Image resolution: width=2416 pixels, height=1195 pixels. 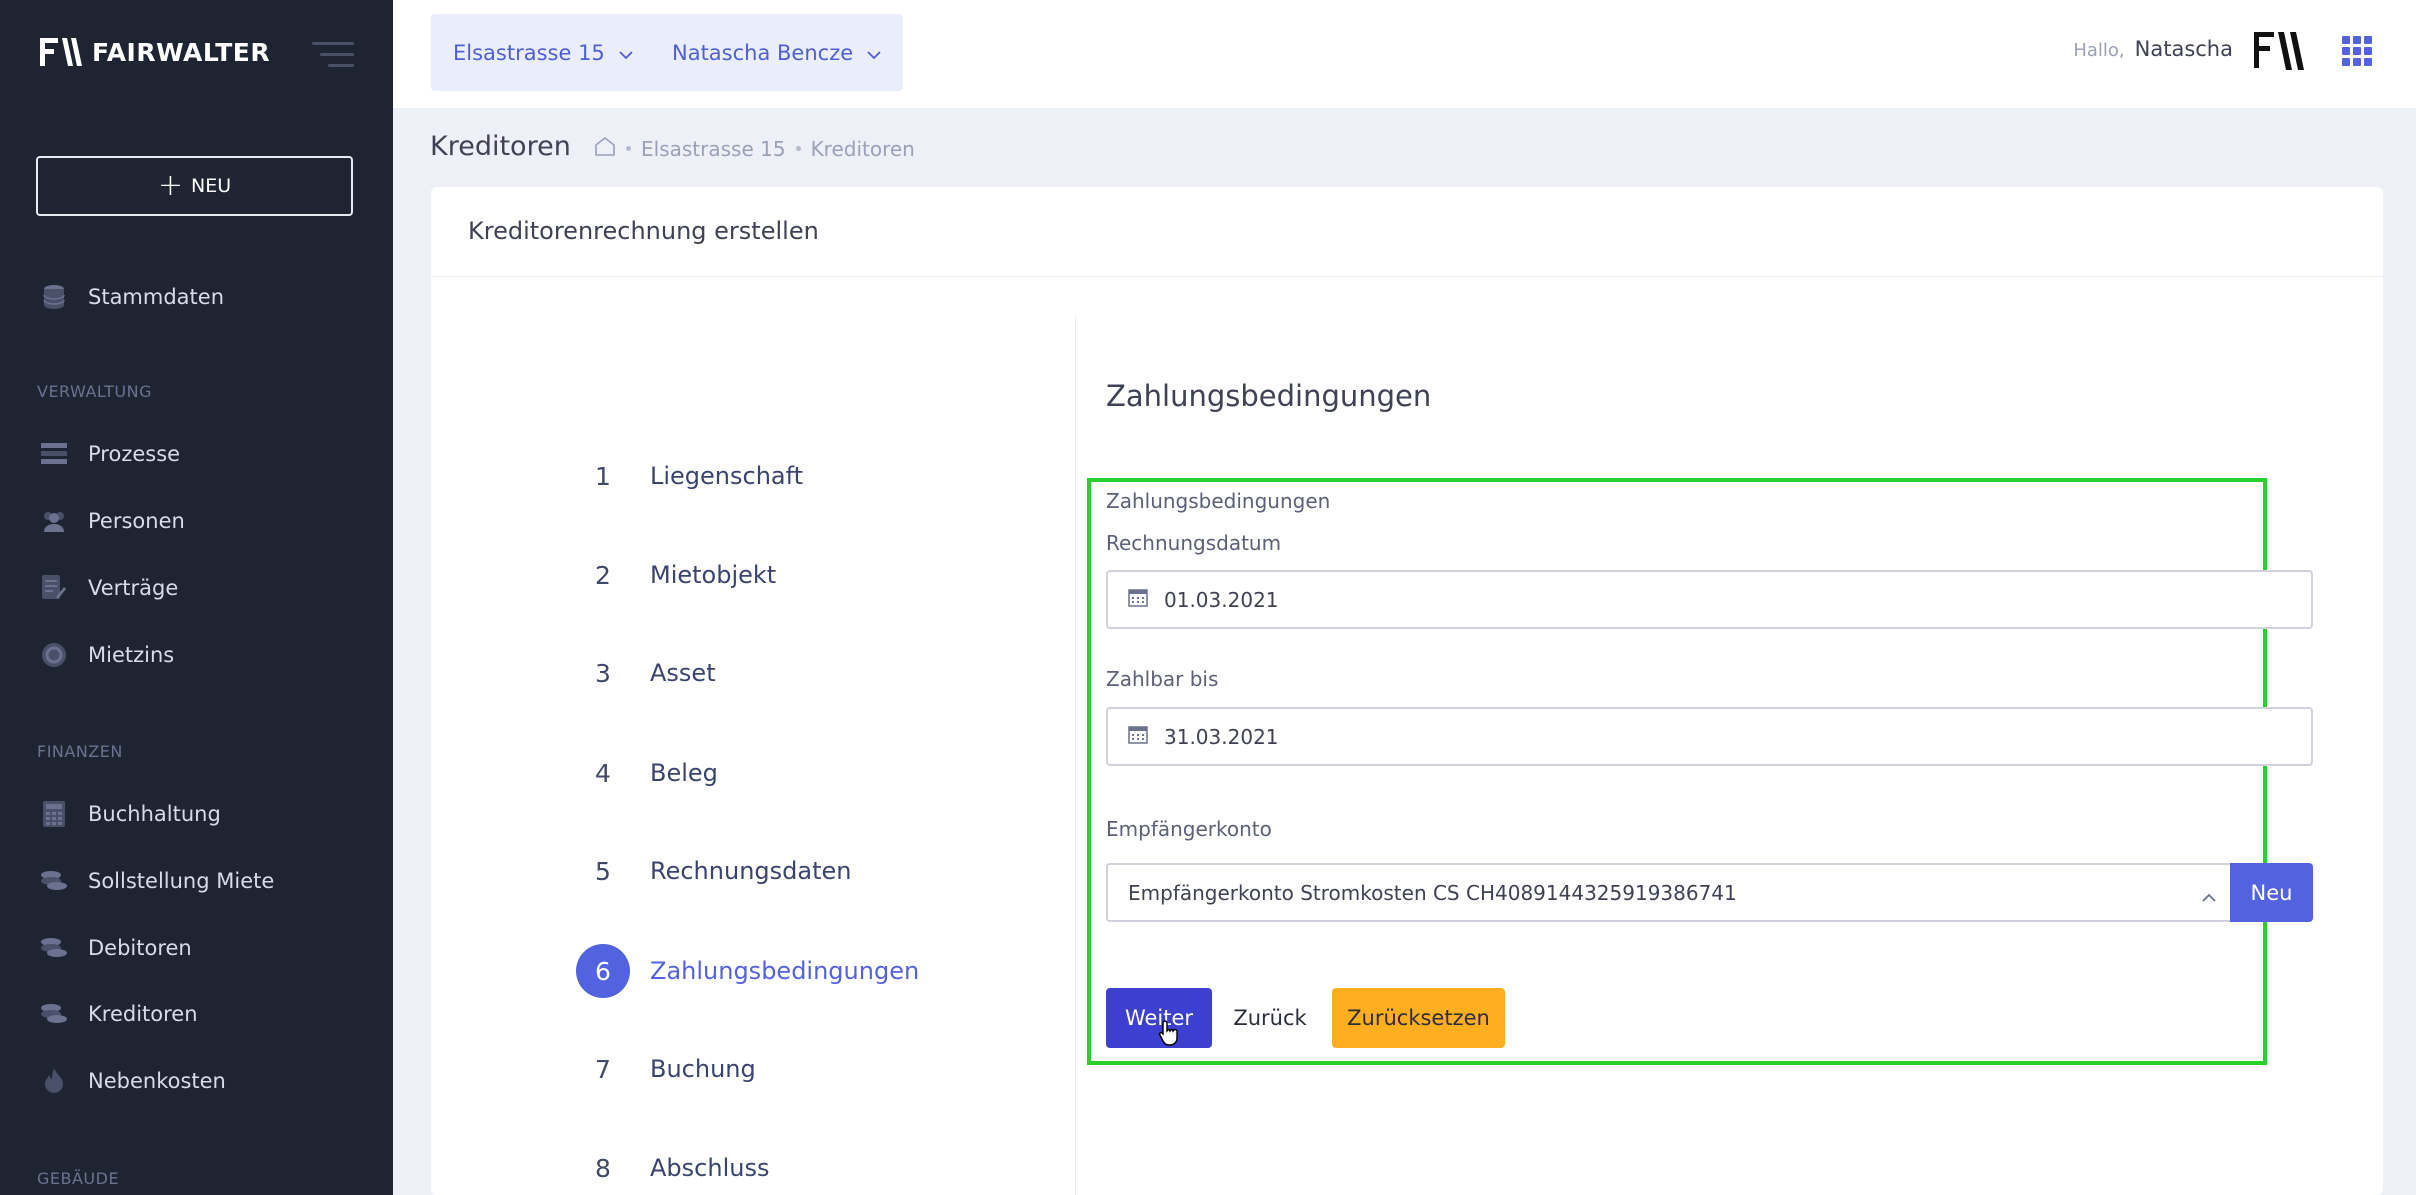 I want to click on sidebar-item-label: Personen, so click(x=136, y=521).